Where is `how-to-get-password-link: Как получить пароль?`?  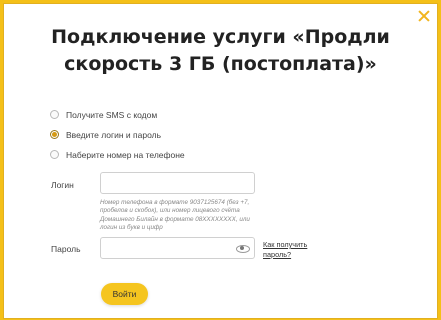
how-to-get-password-link: Как получить пароль? is located at coordinates (298, 249).